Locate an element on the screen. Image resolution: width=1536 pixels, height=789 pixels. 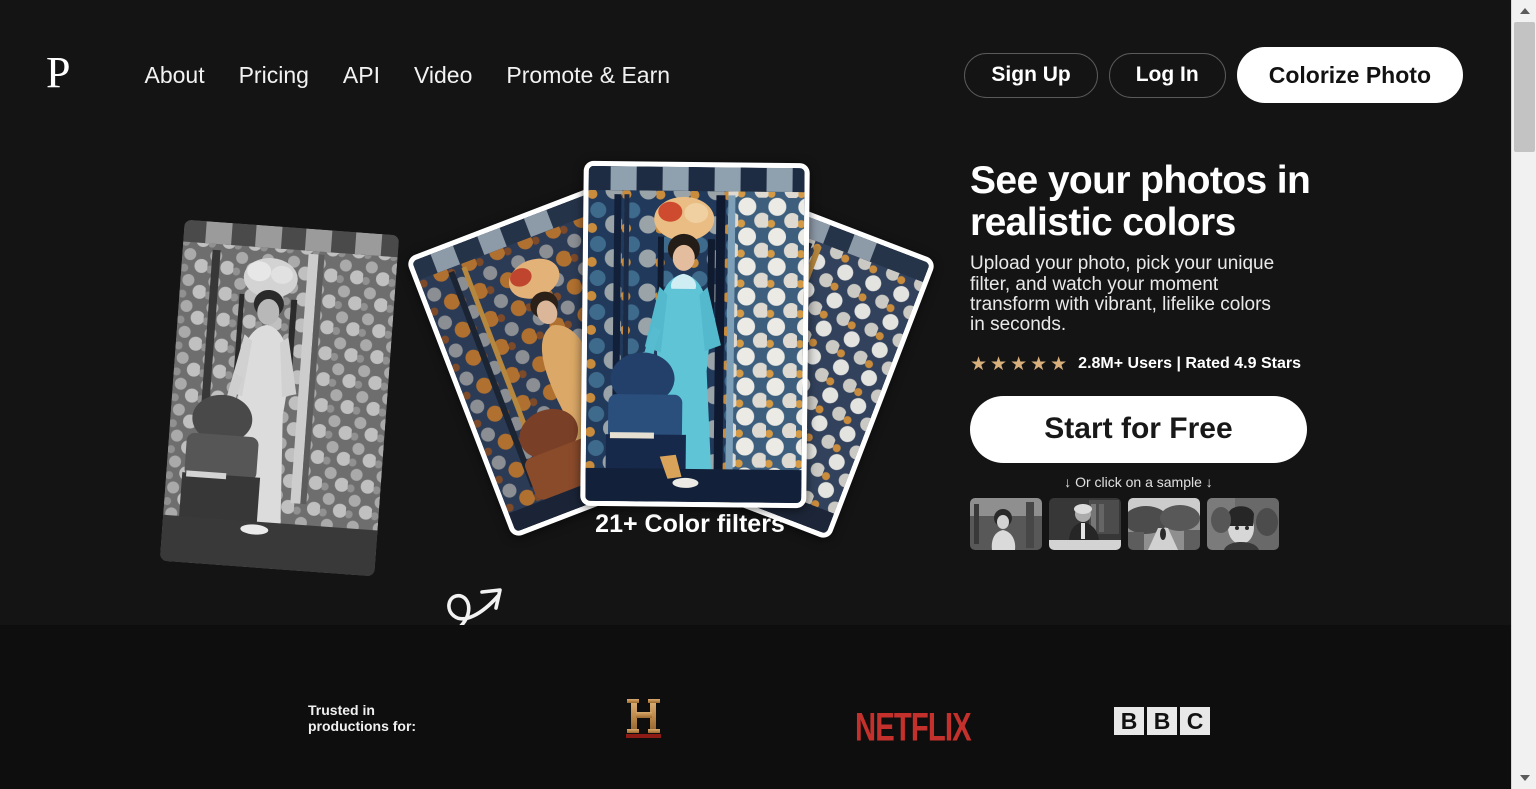
sample-thumbnails is located at coordinates (1138, 523).